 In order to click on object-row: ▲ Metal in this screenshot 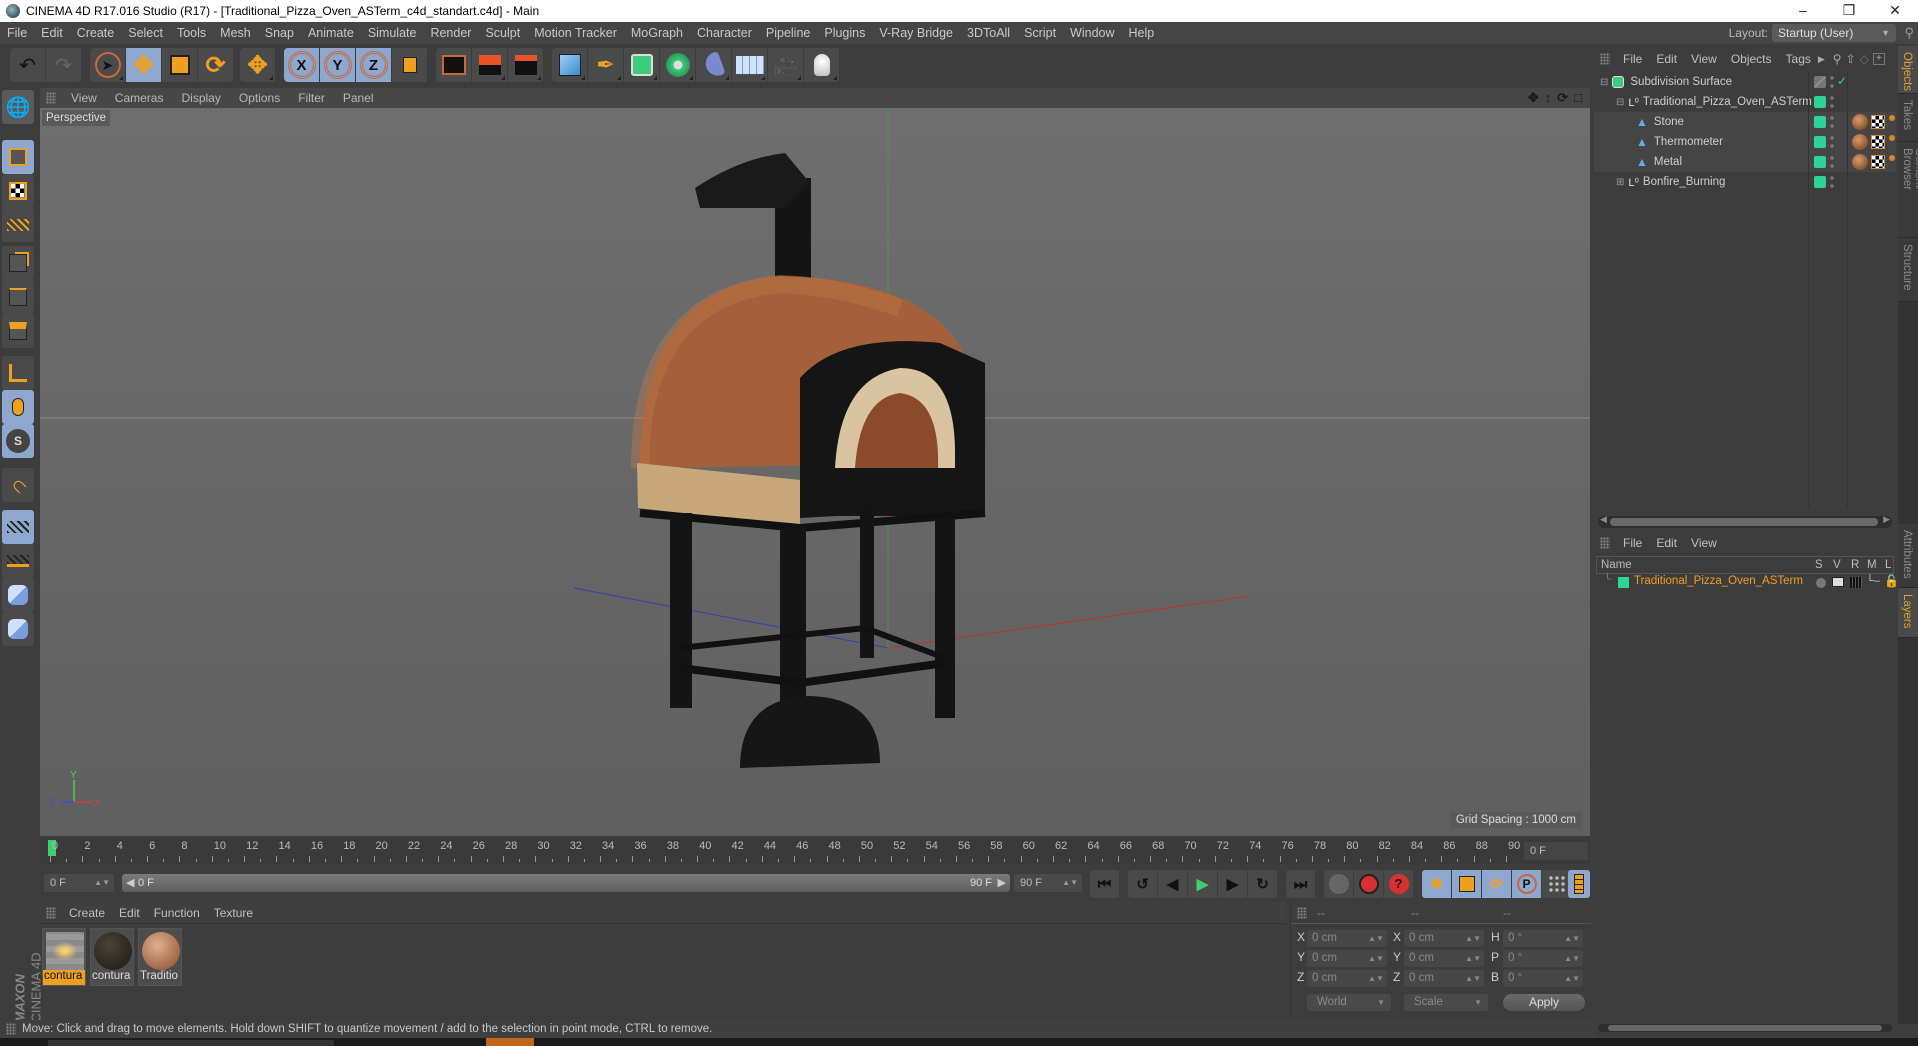, I will do `click(1745, 162)`.